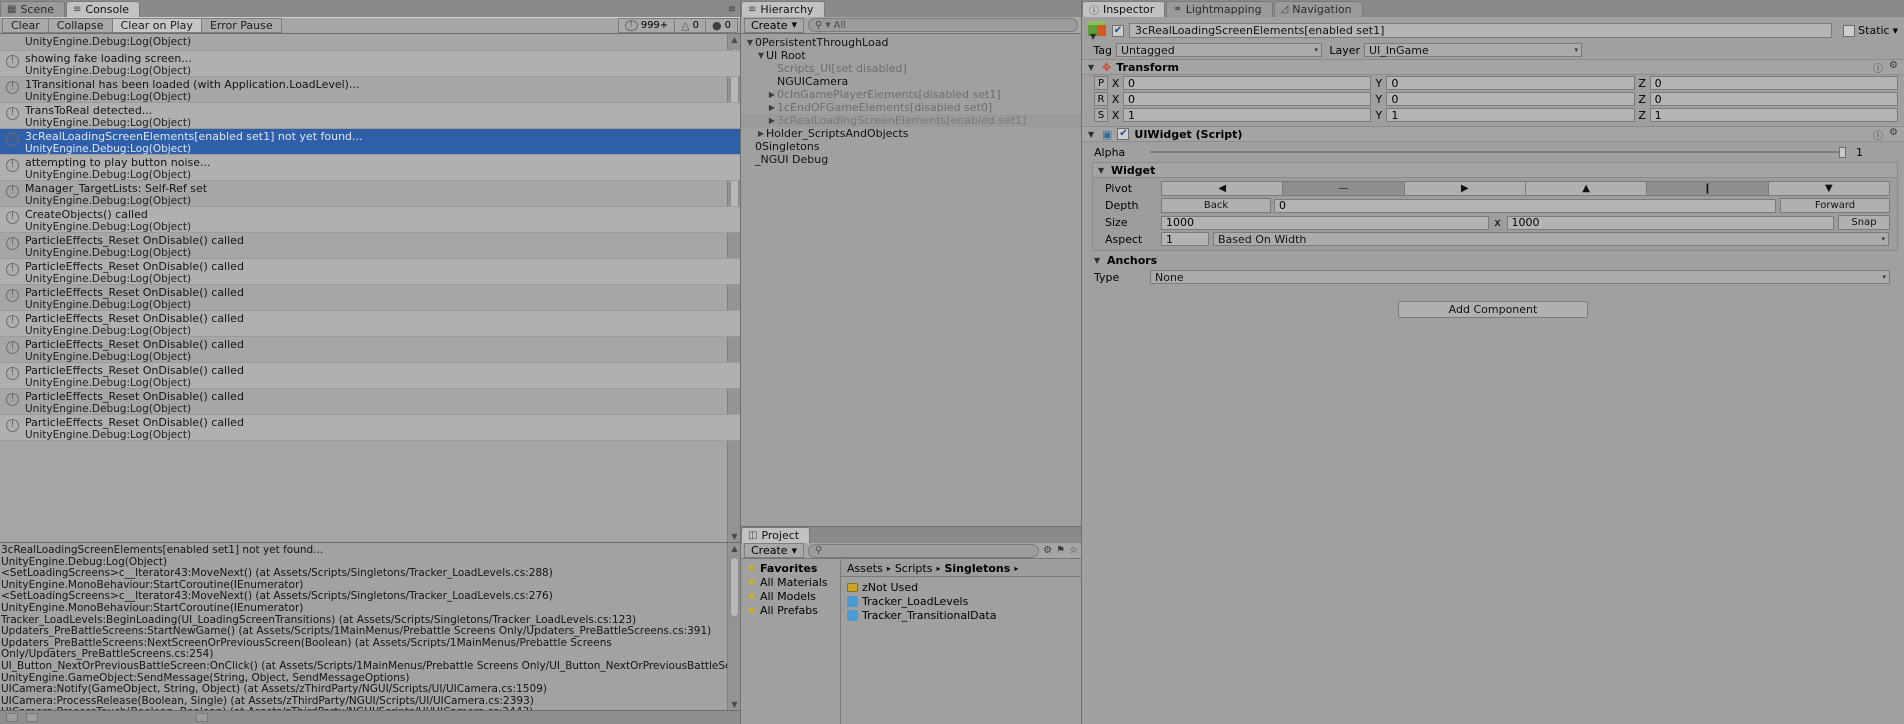  I want to click on project-search-input: ⚲, so click(923, 550).